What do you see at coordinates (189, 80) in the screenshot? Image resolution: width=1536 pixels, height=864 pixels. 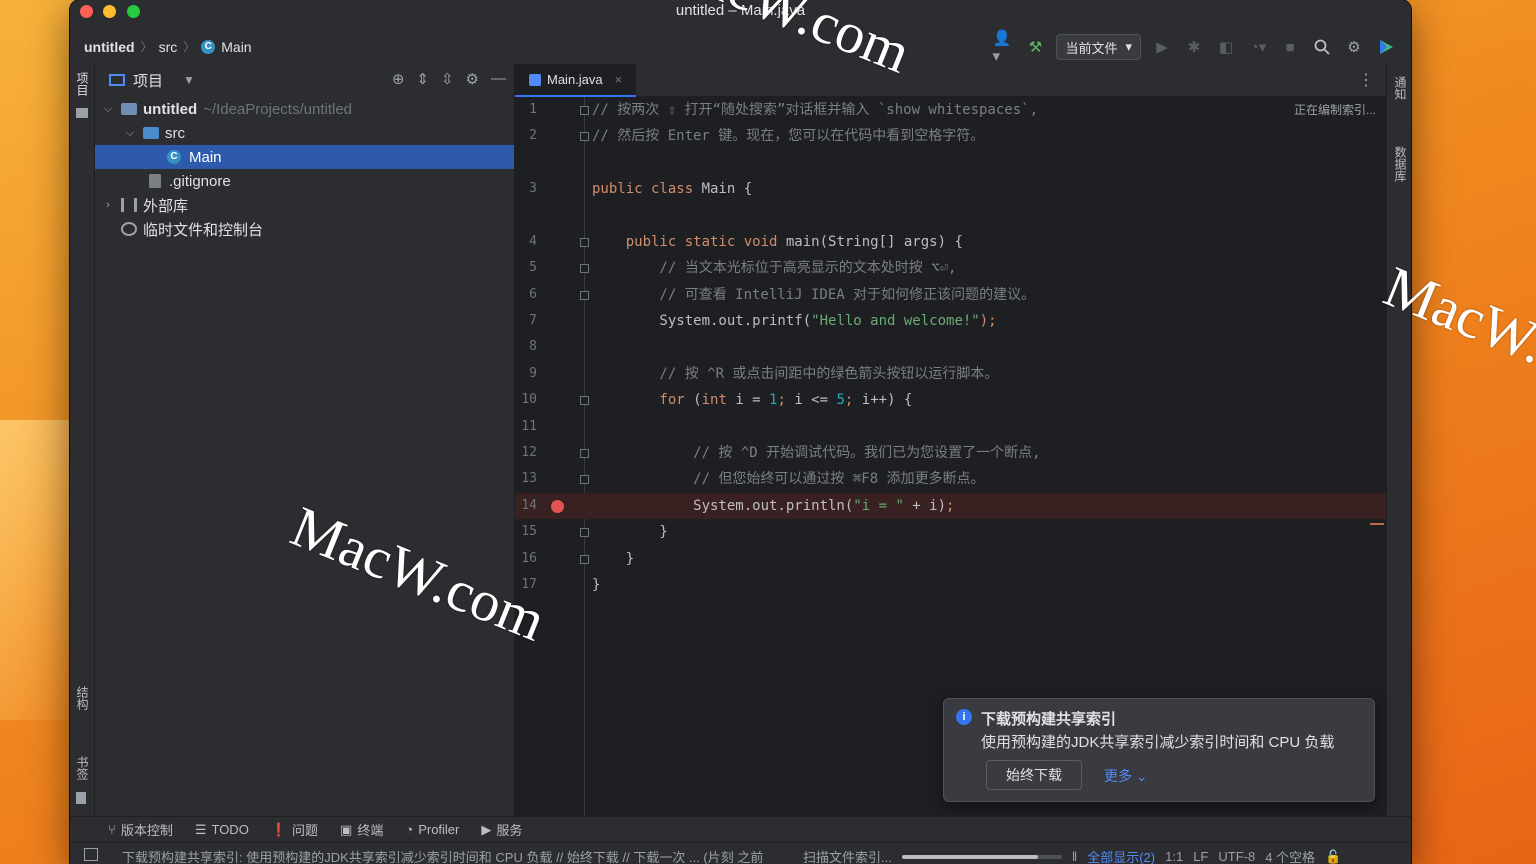 I see `chevron-down-icon: ▼` at bounding box center [189, 80].